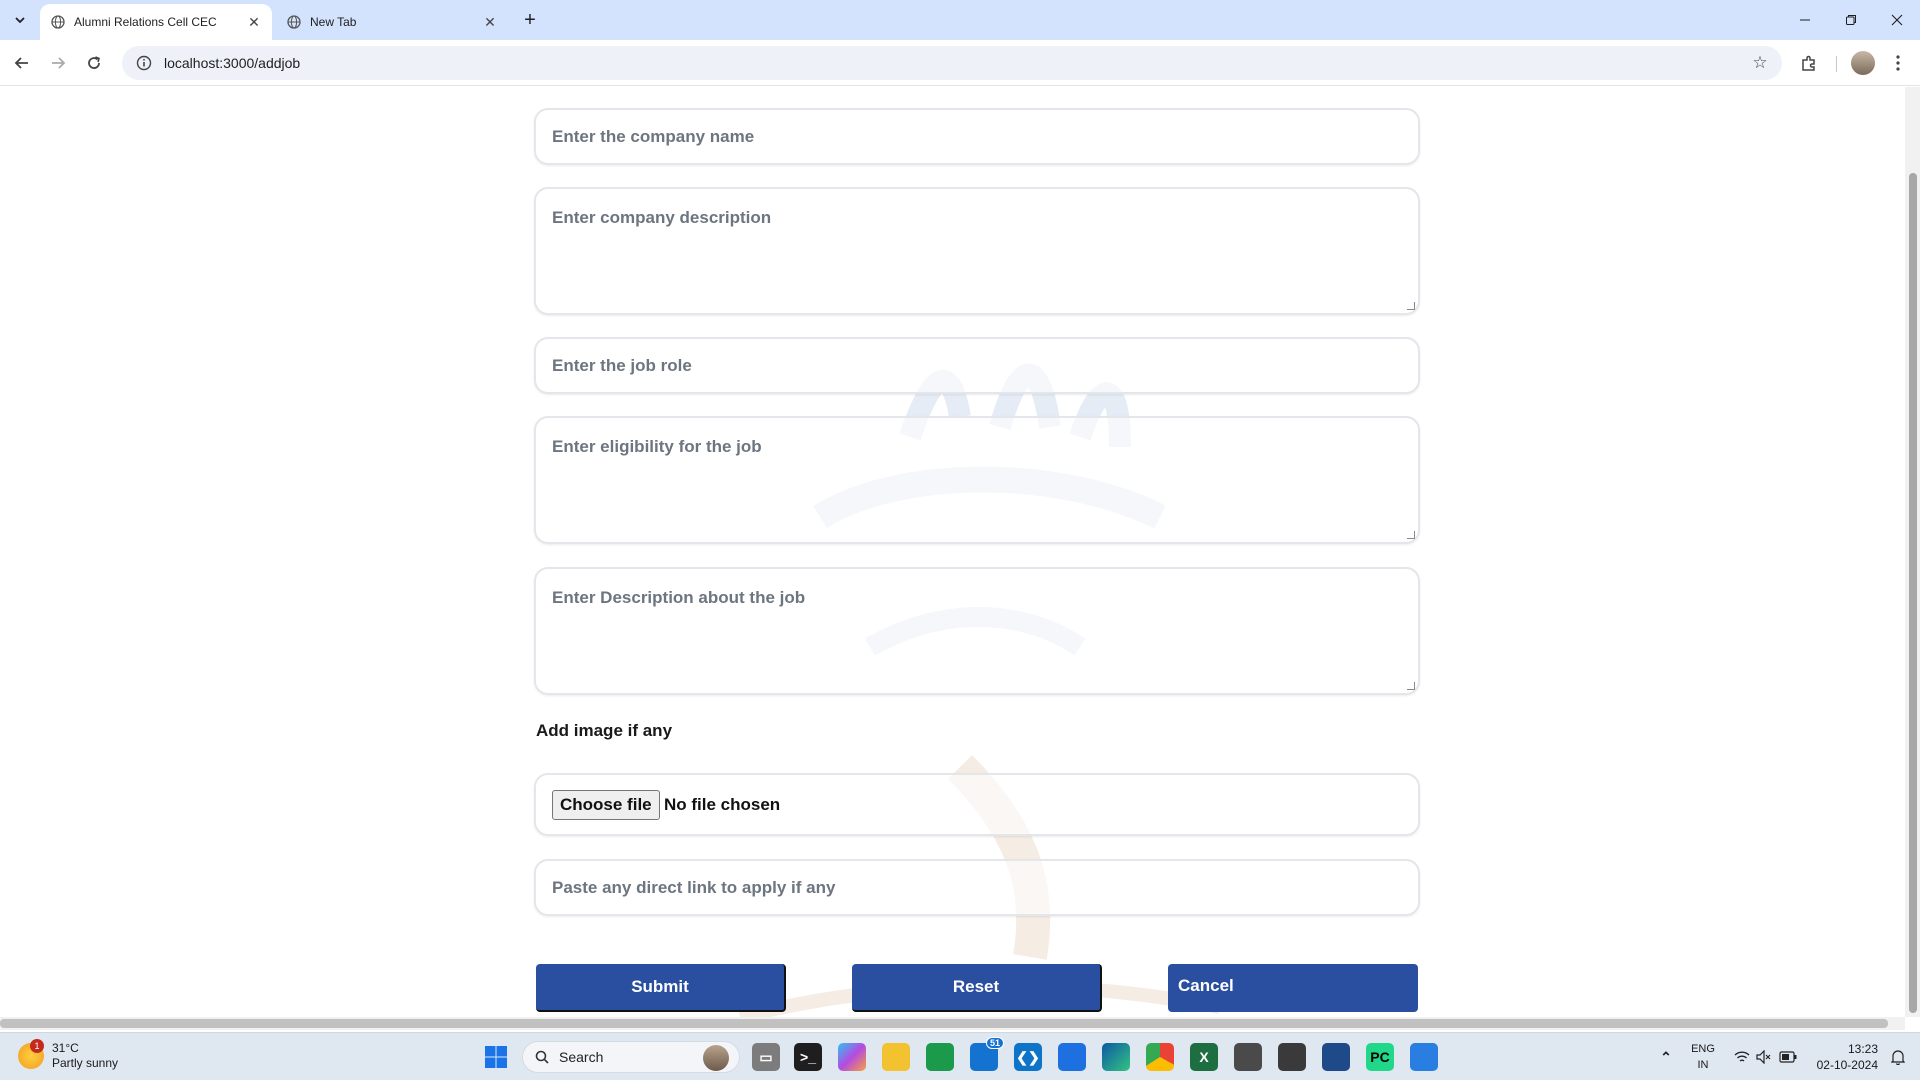 This screenshot has height=1080, width=1920. I want to click on company-description-placeholder: Enter company description, so click(662, 217).